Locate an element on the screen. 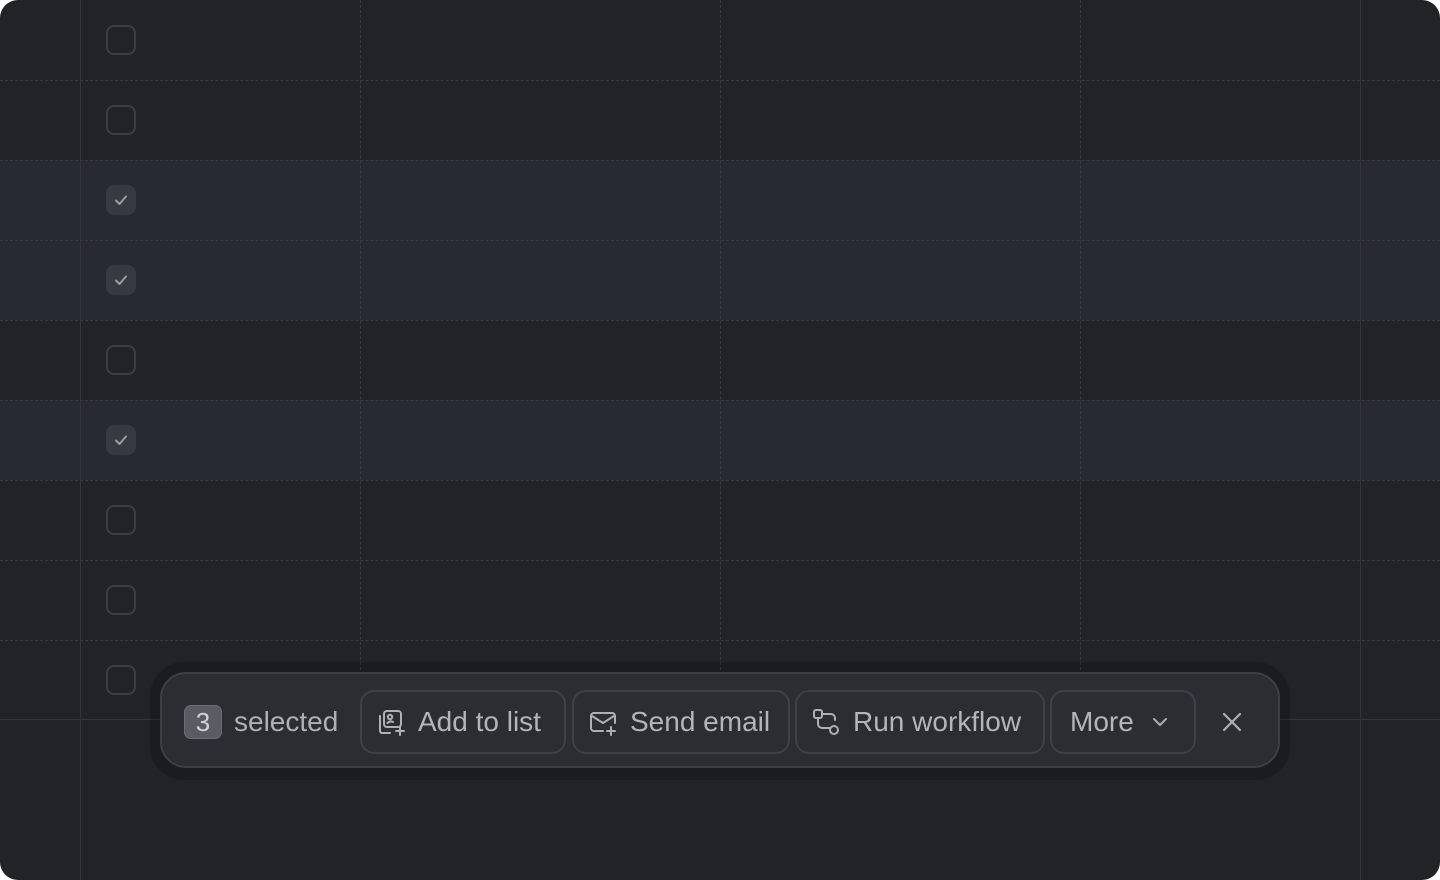 The width and height of the screenshot is (1440, 880). run-workflow-button: Run workflow is located at coordinates (920, 722).